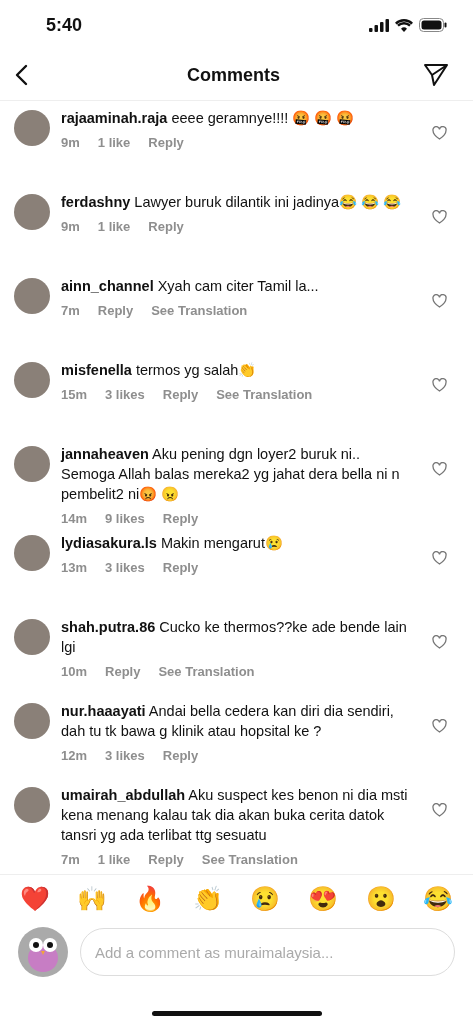 The image size is (473, 1024). Describe the element at coordinates (74, 518) in the screenshot. I see `comment-time: 14m` at that location.